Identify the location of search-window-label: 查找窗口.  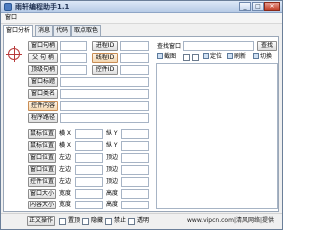
(169, 46).